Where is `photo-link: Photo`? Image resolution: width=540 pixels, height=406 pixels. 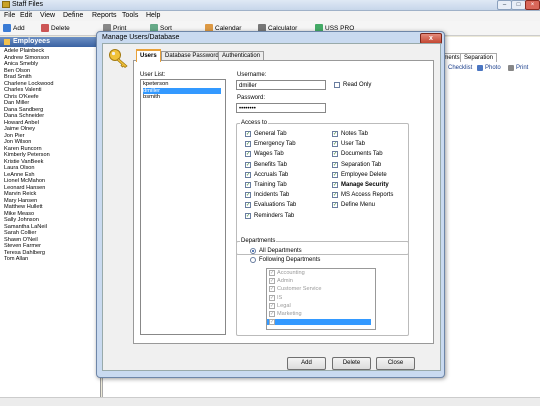
photo-link: Photo is located at coordinates (489, 68).